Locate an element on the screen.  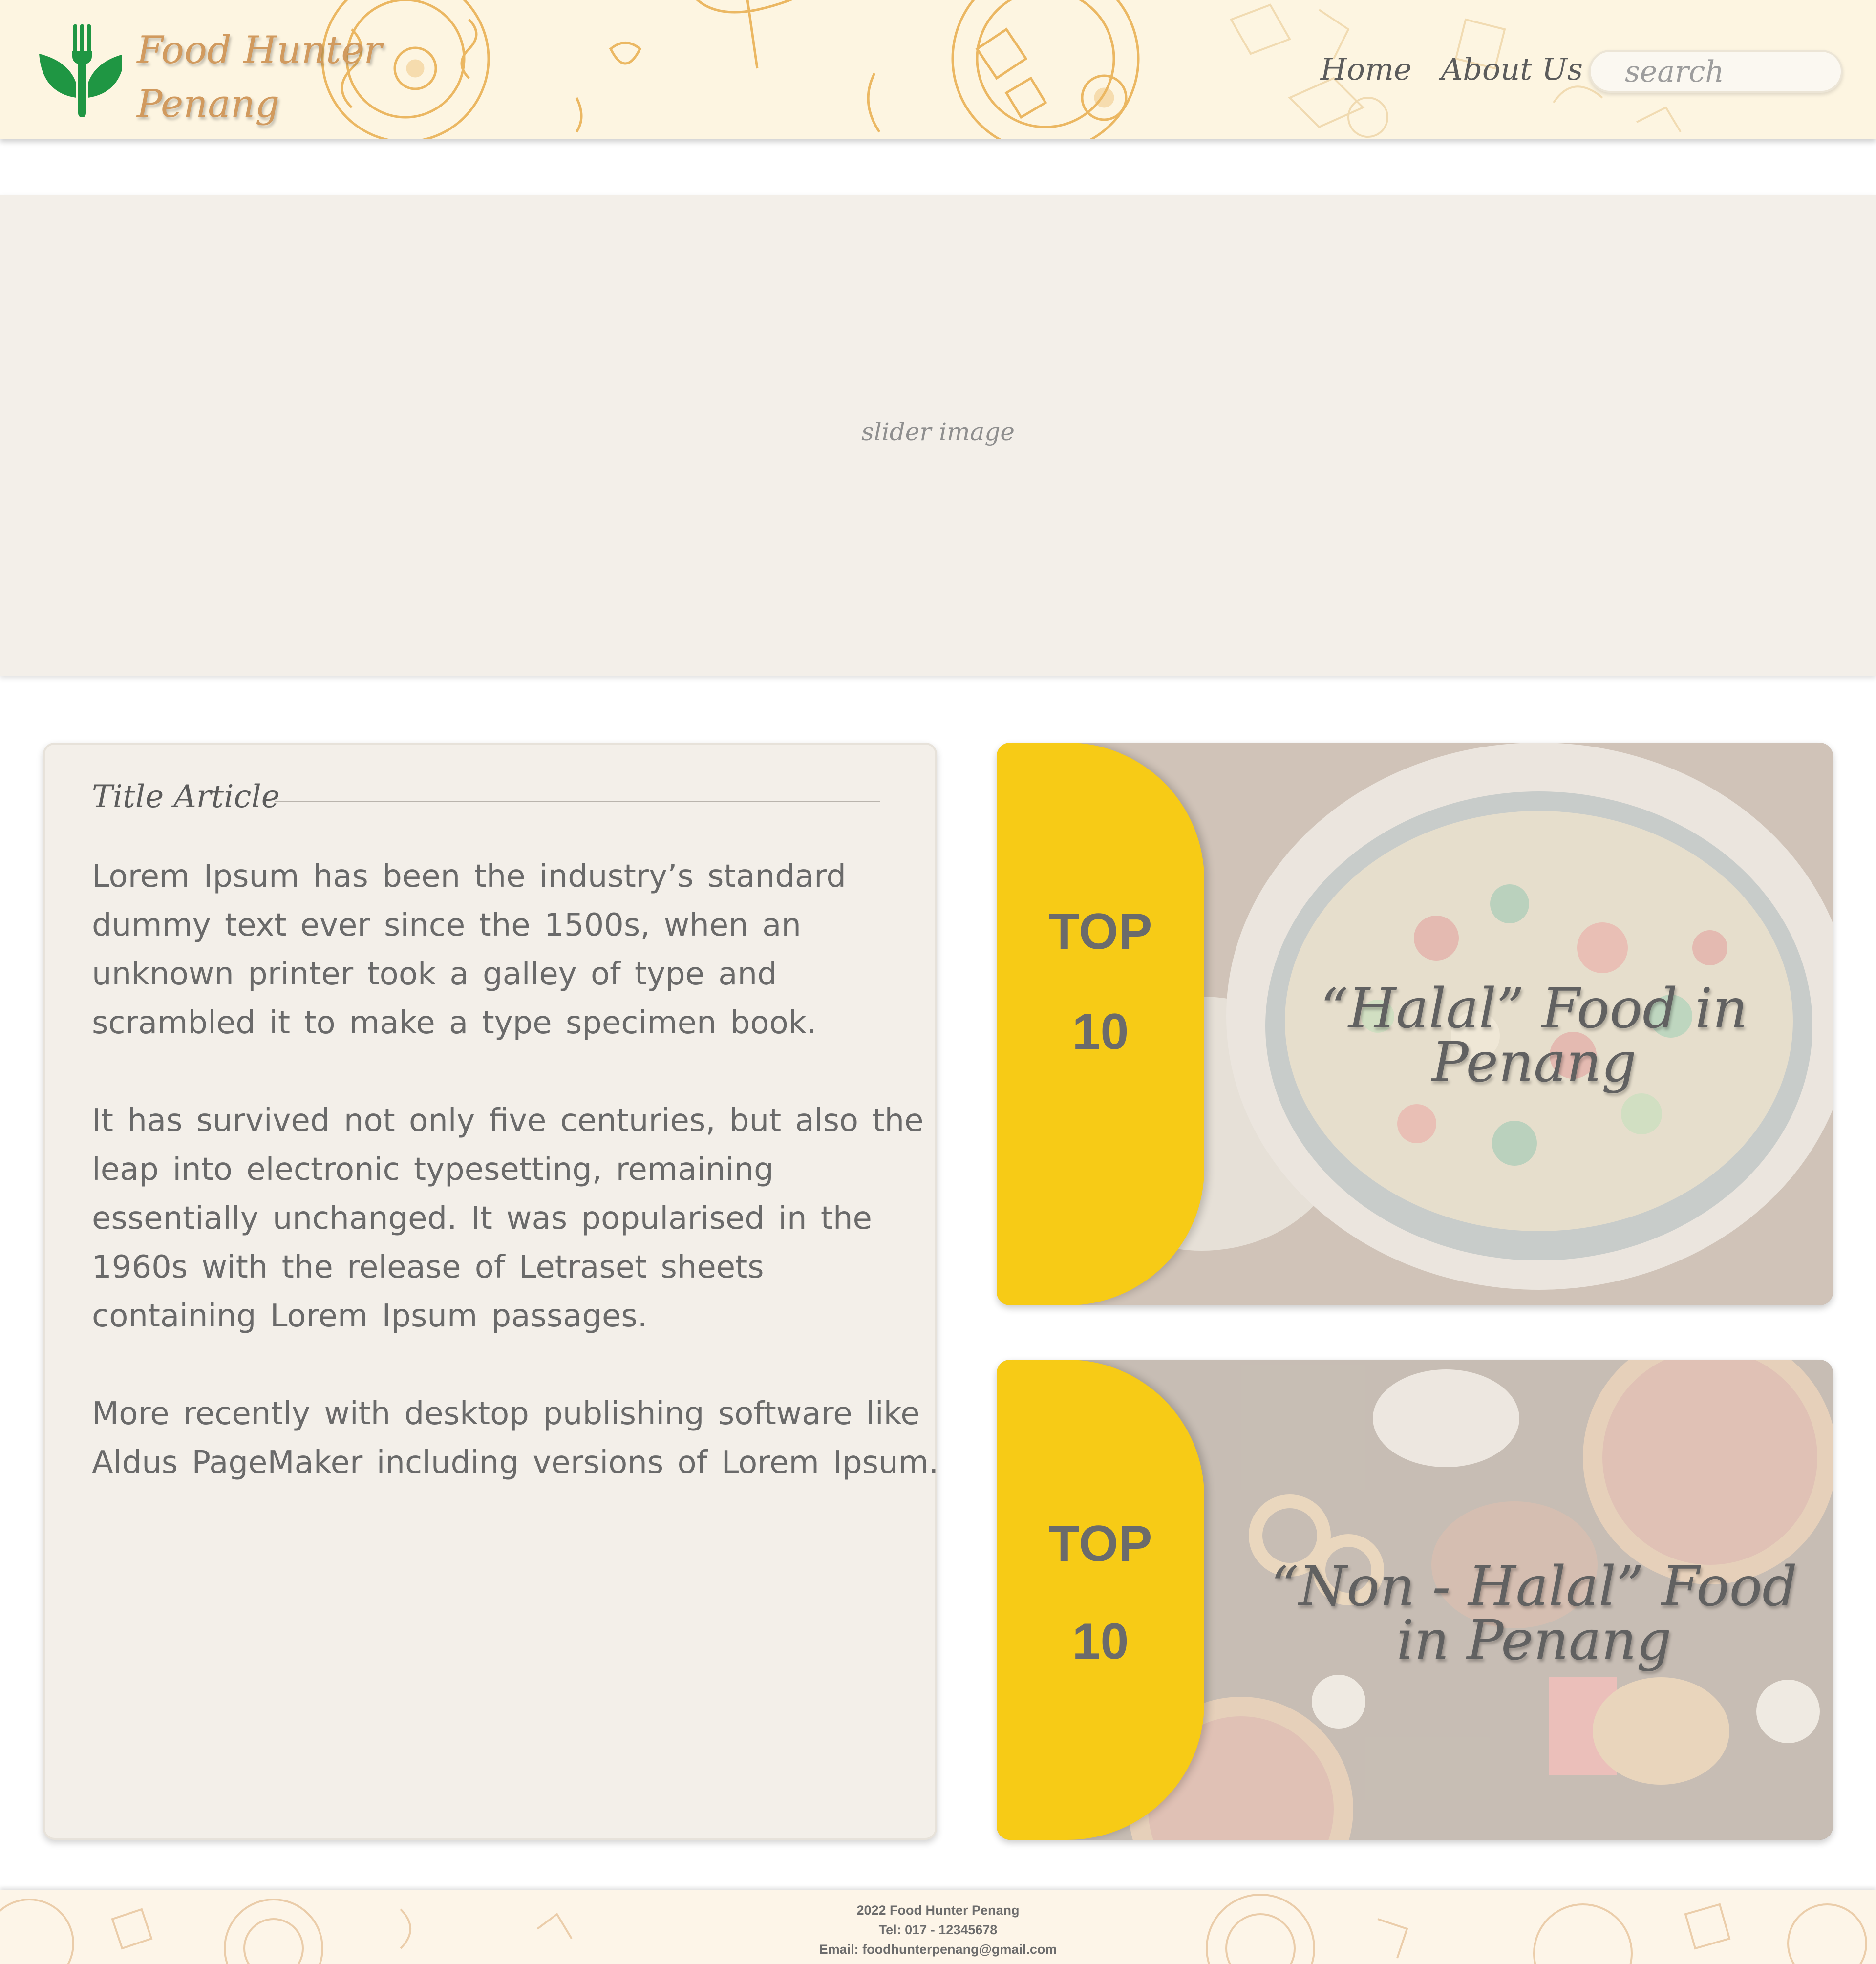
brand-name: Food Hunter Penang is located at coordinates (259, 77).